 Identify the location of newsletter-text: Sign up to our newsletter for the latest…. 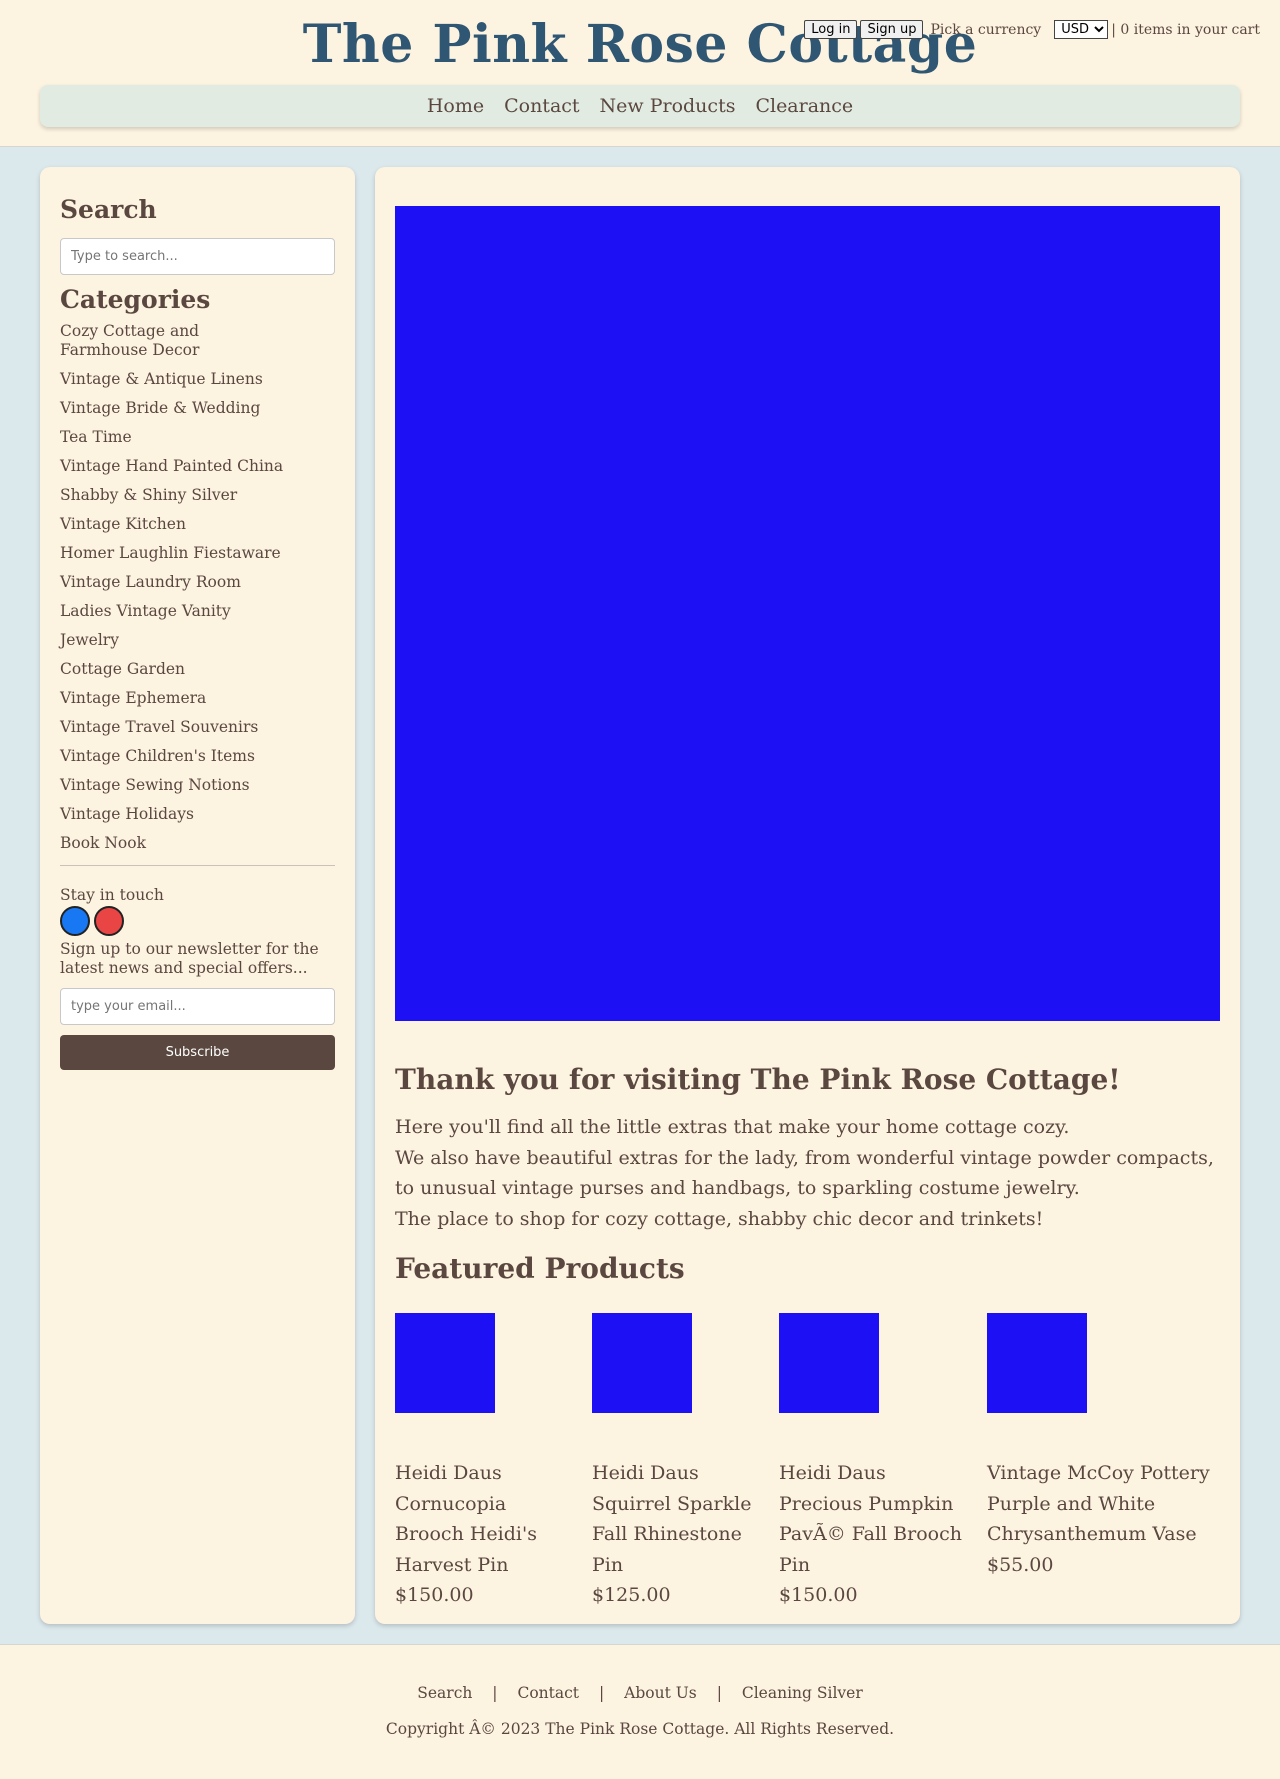
(189, 958).